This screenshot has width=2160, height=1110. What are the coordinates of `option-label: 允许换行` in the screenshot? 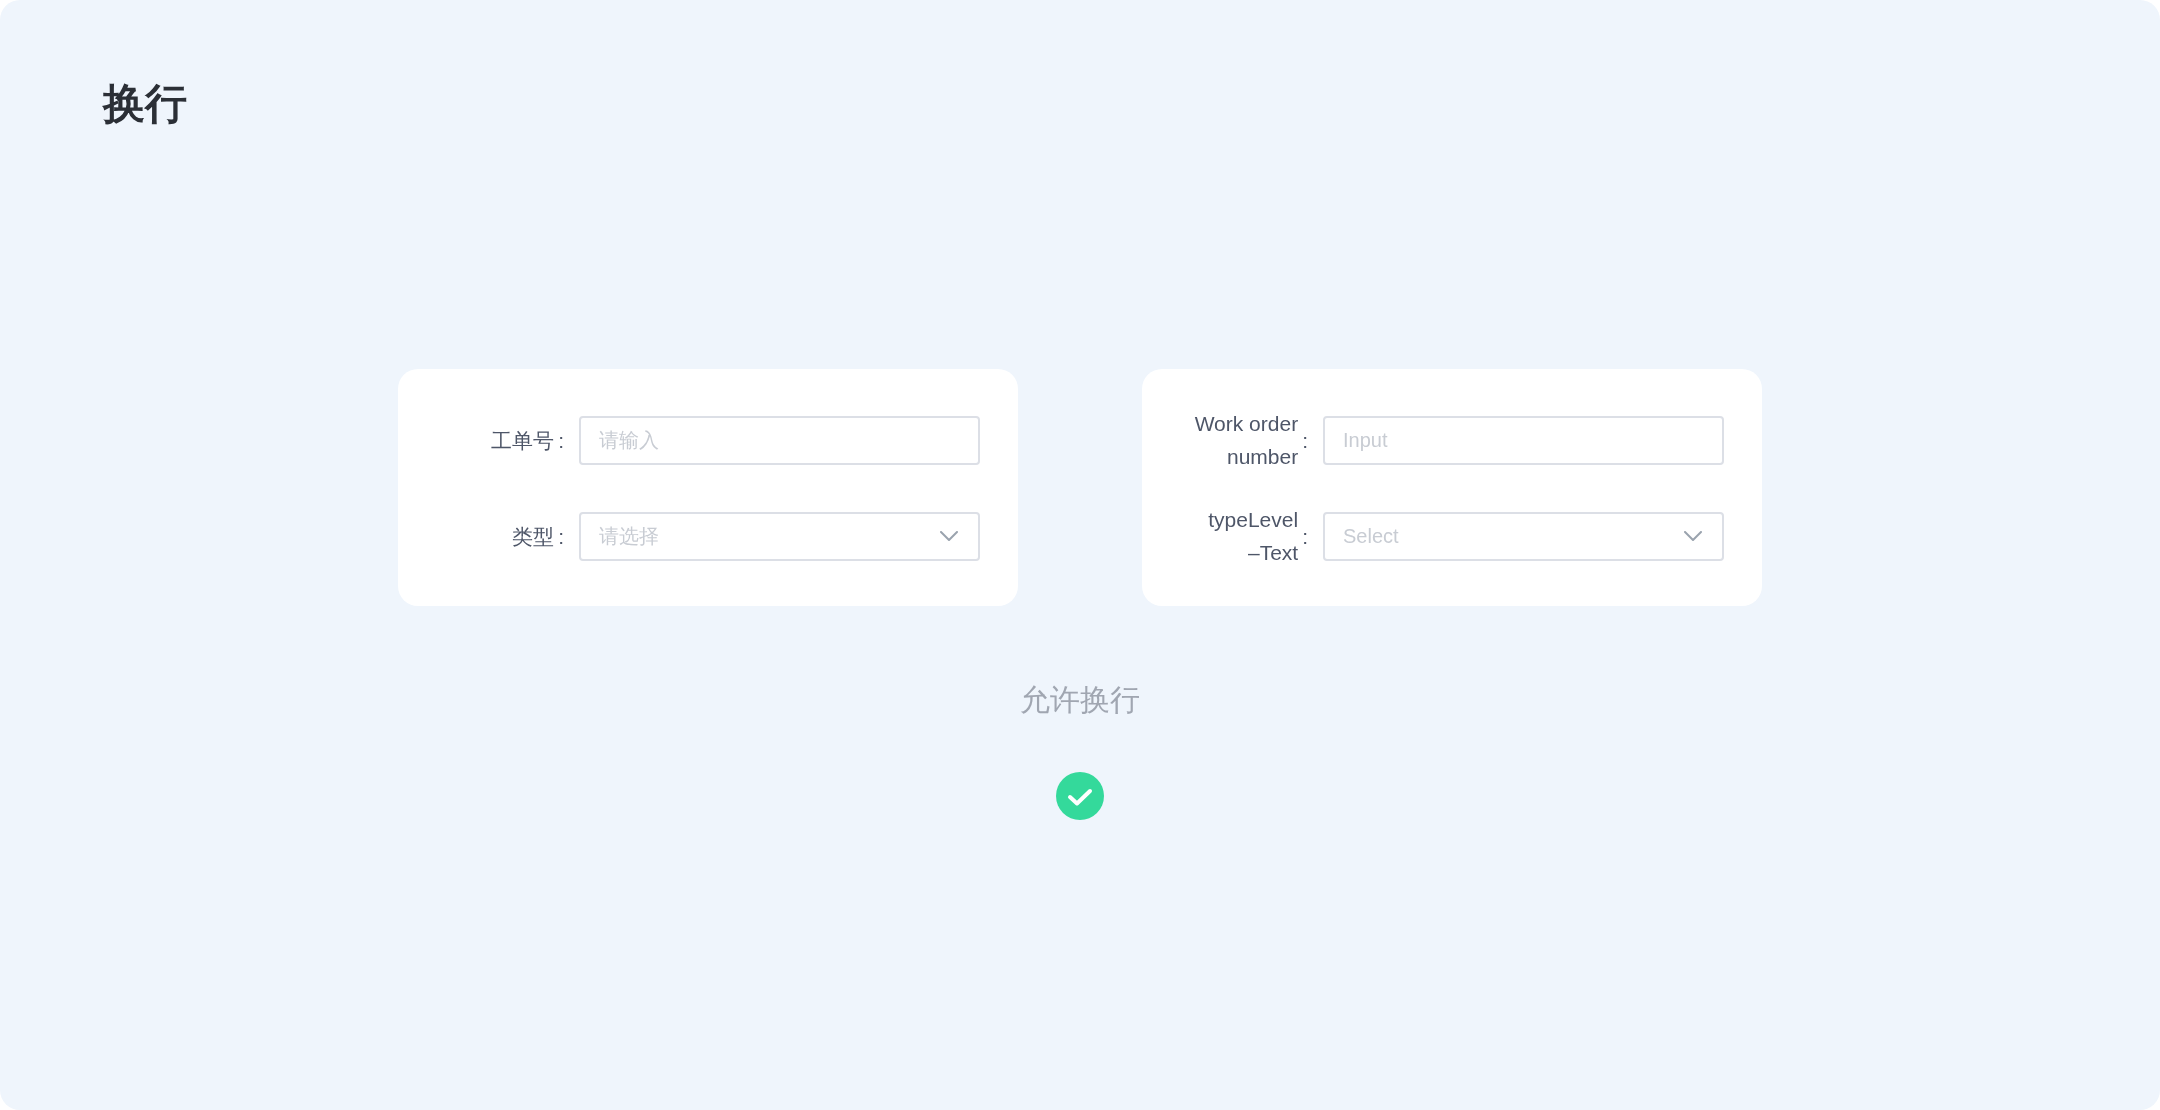 It's located at (1080, 700).